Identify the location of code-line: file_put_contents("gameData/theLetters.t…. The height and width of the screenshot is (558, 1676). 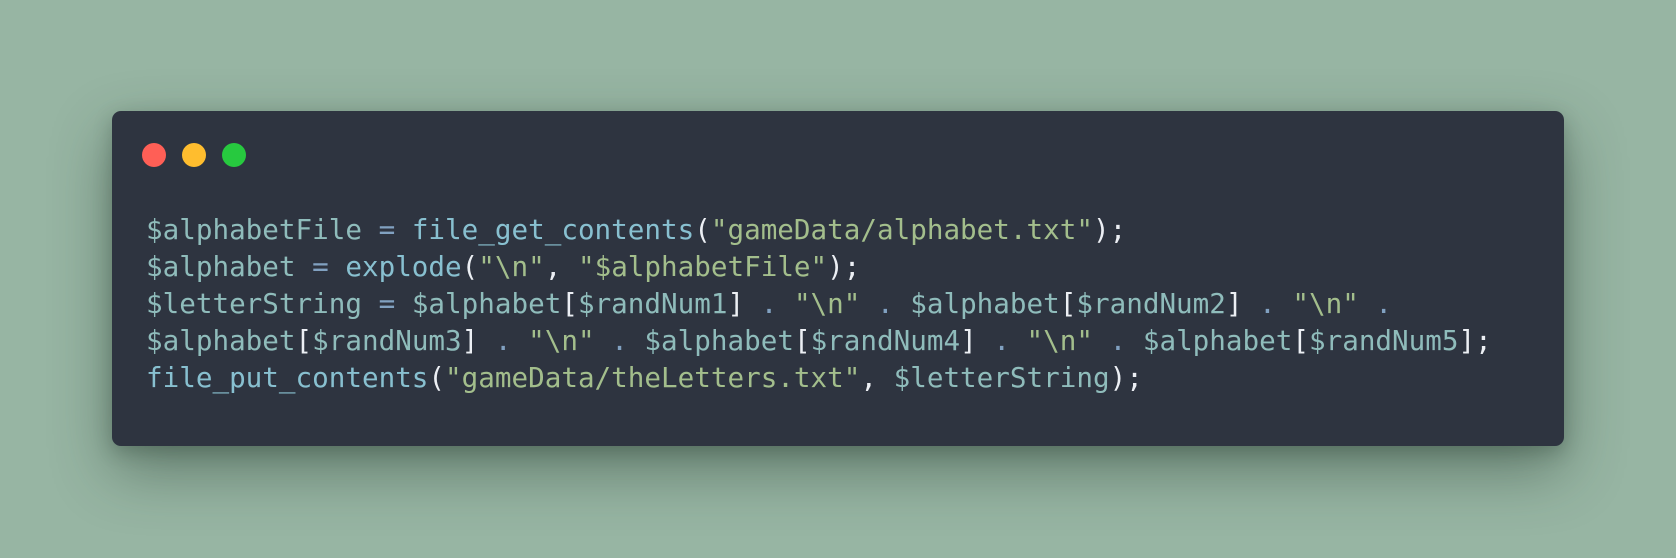
(819, 377).